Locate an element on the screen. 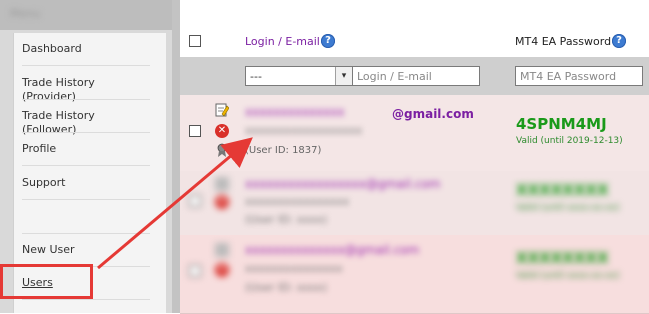 Image resolution: width=649 pixels, height=314 pixels. users-highlight-box is located at coordinates (46, 281).